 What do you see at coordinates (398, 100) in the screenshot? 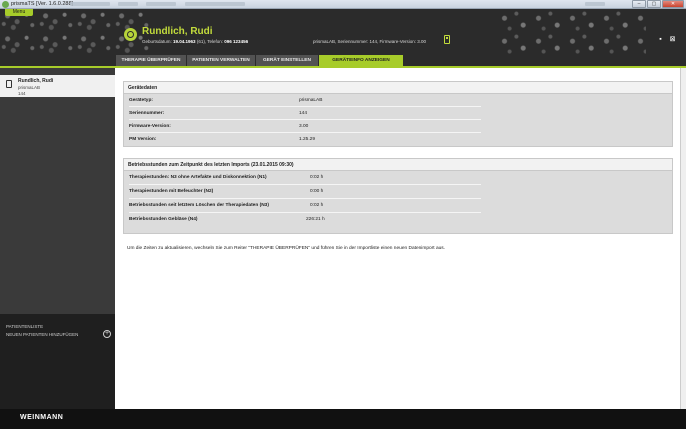
I see `table-row: Gerätetyp: prismaLAB` at bounding box center [398, 100].